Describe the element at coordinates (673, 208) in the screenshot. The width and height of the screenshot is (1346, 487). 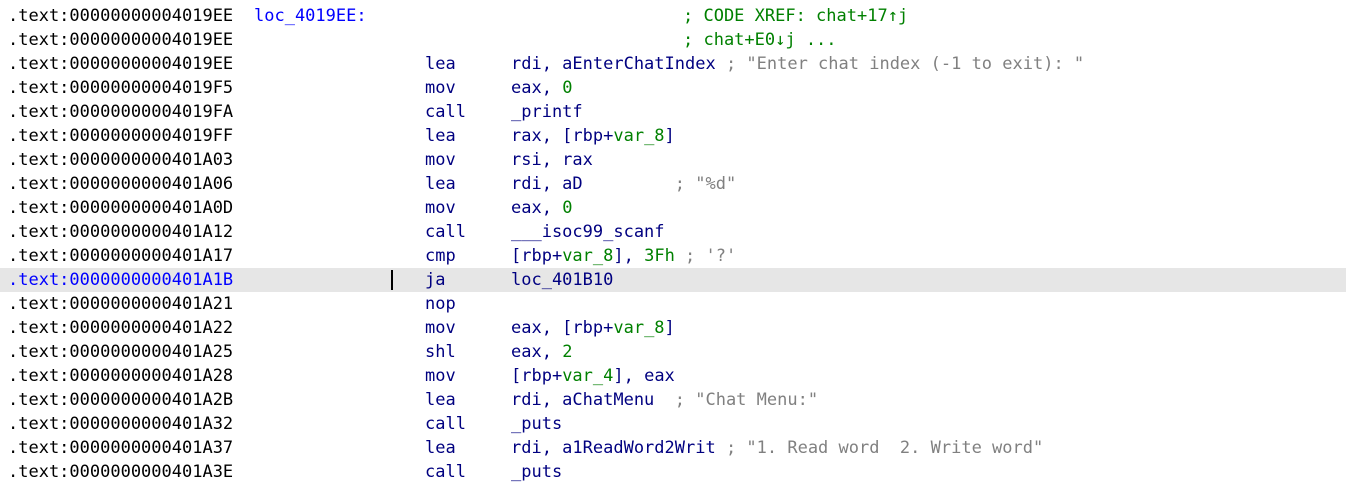
I see `listing-row: .text:0000000000401A0D mov eax, 0` at that location.